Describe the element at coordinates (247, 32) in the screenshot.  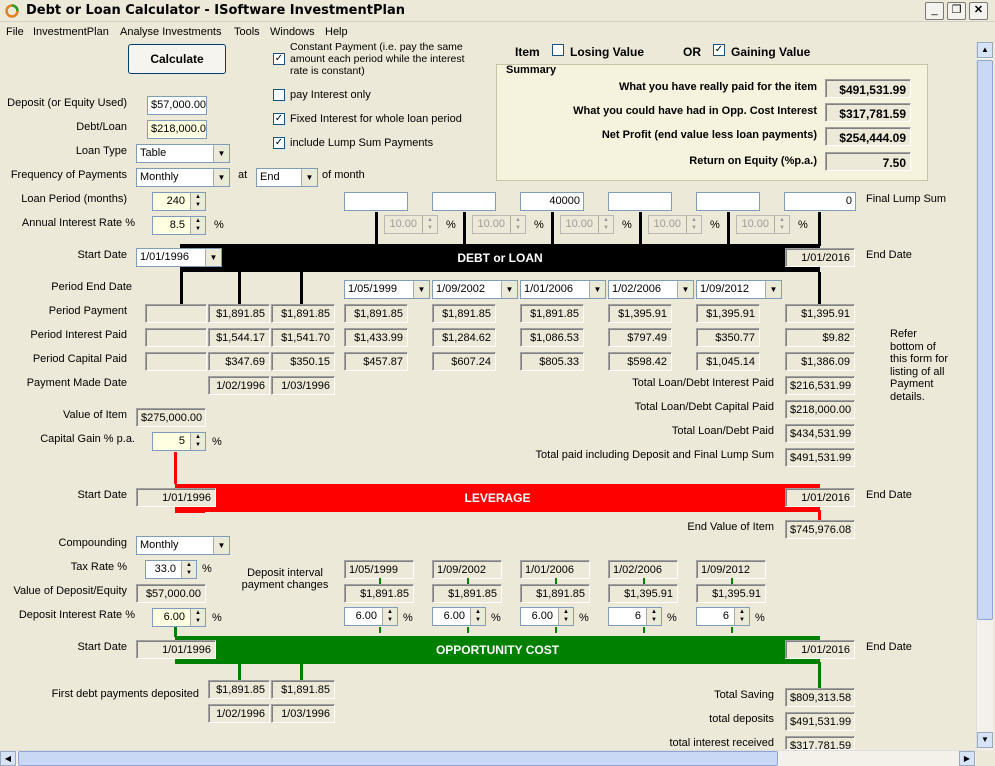
I see `menu-tools: Tools` at that location.